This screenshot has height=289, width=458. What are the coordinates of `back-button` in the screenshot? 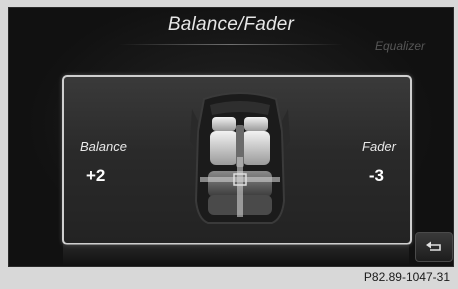 It's located at (434, 247).